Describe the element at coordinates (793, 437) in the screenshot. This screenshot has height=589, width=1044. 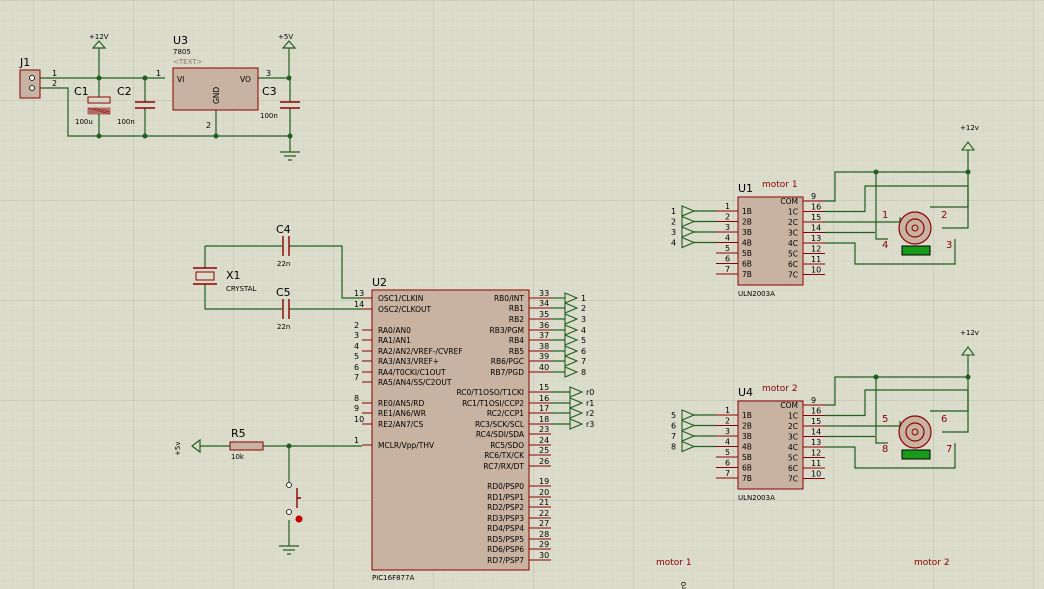
I see `driver-out-label: 3C` at that location.